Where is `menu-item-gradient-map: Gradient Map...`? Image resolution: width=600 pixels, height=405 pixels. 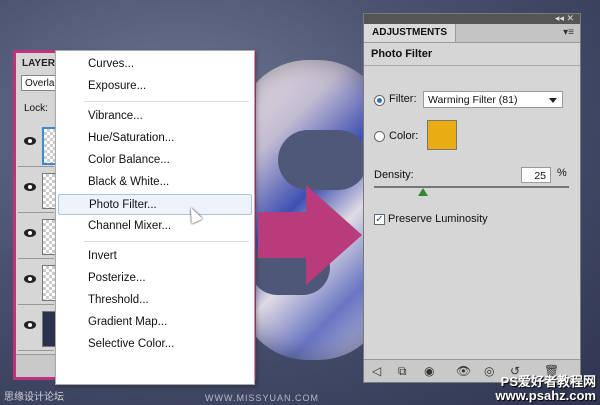 menu-item-gradient-map: Gradient Map... is located at coordinates (155, 322).